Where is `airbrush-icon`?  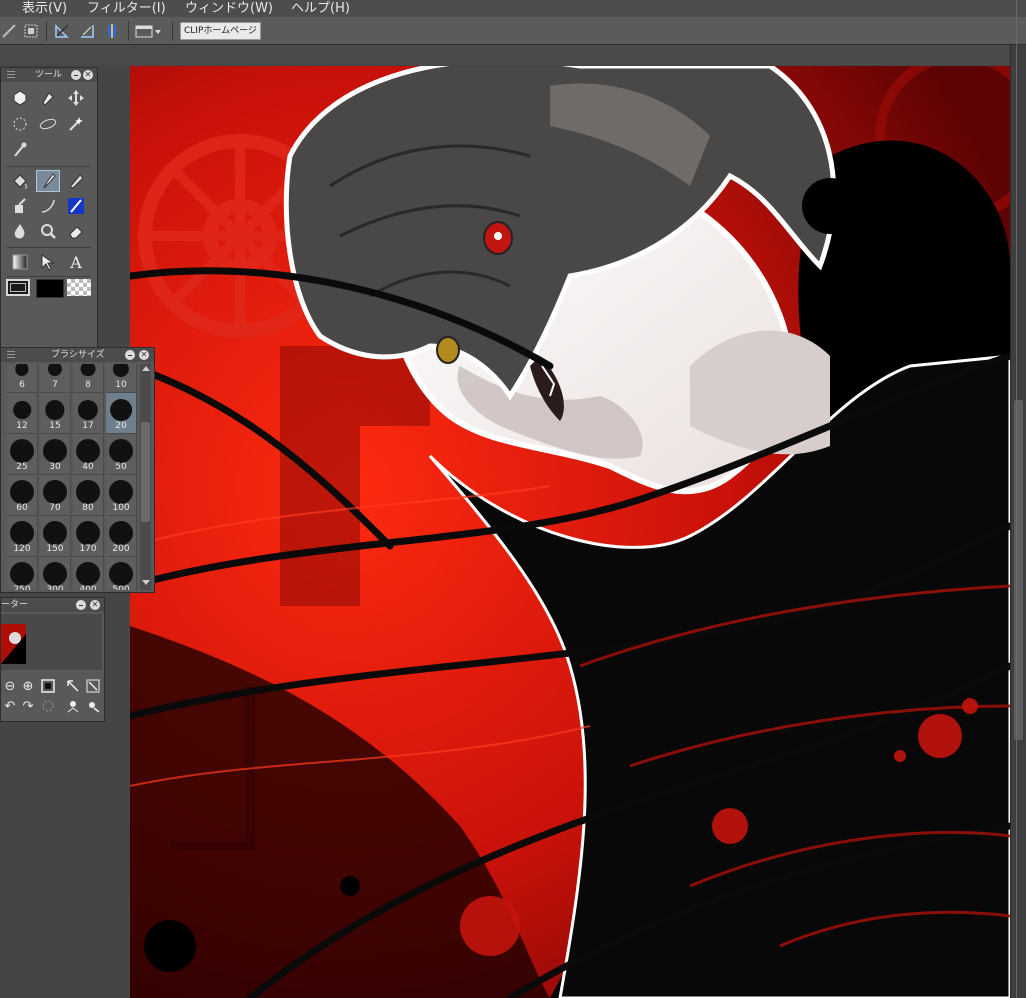 airbrush-icon is located at coordinates (20, 206).